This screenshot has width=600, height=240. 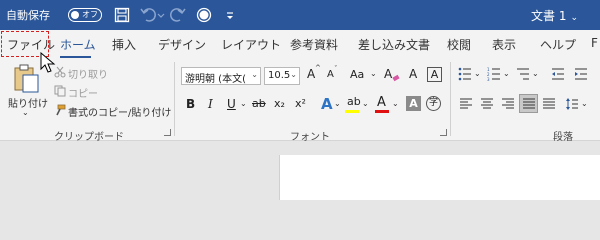 What do you see at coordinates (388, 74) in the screenshot?
I see `clear-formatting-icon: A` at bounding box center [388, 74].